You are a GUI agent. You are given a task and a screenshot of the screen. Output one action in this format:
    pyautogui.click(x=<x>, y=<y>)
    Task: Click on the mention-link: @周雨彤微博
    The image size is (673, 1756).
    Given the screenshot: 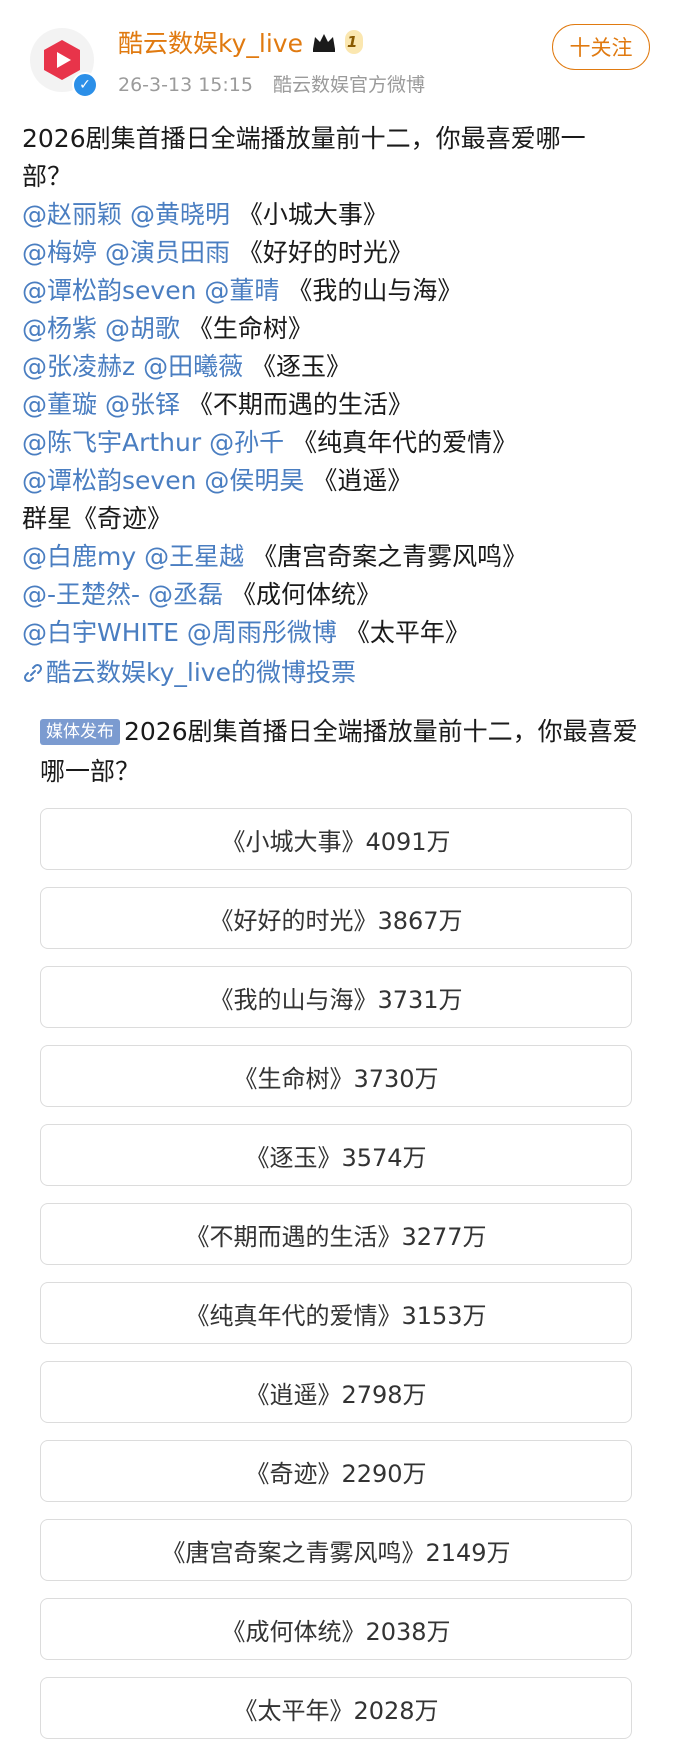 What is the action you would take?
    pyautogui.click(x=262, y=632)
    